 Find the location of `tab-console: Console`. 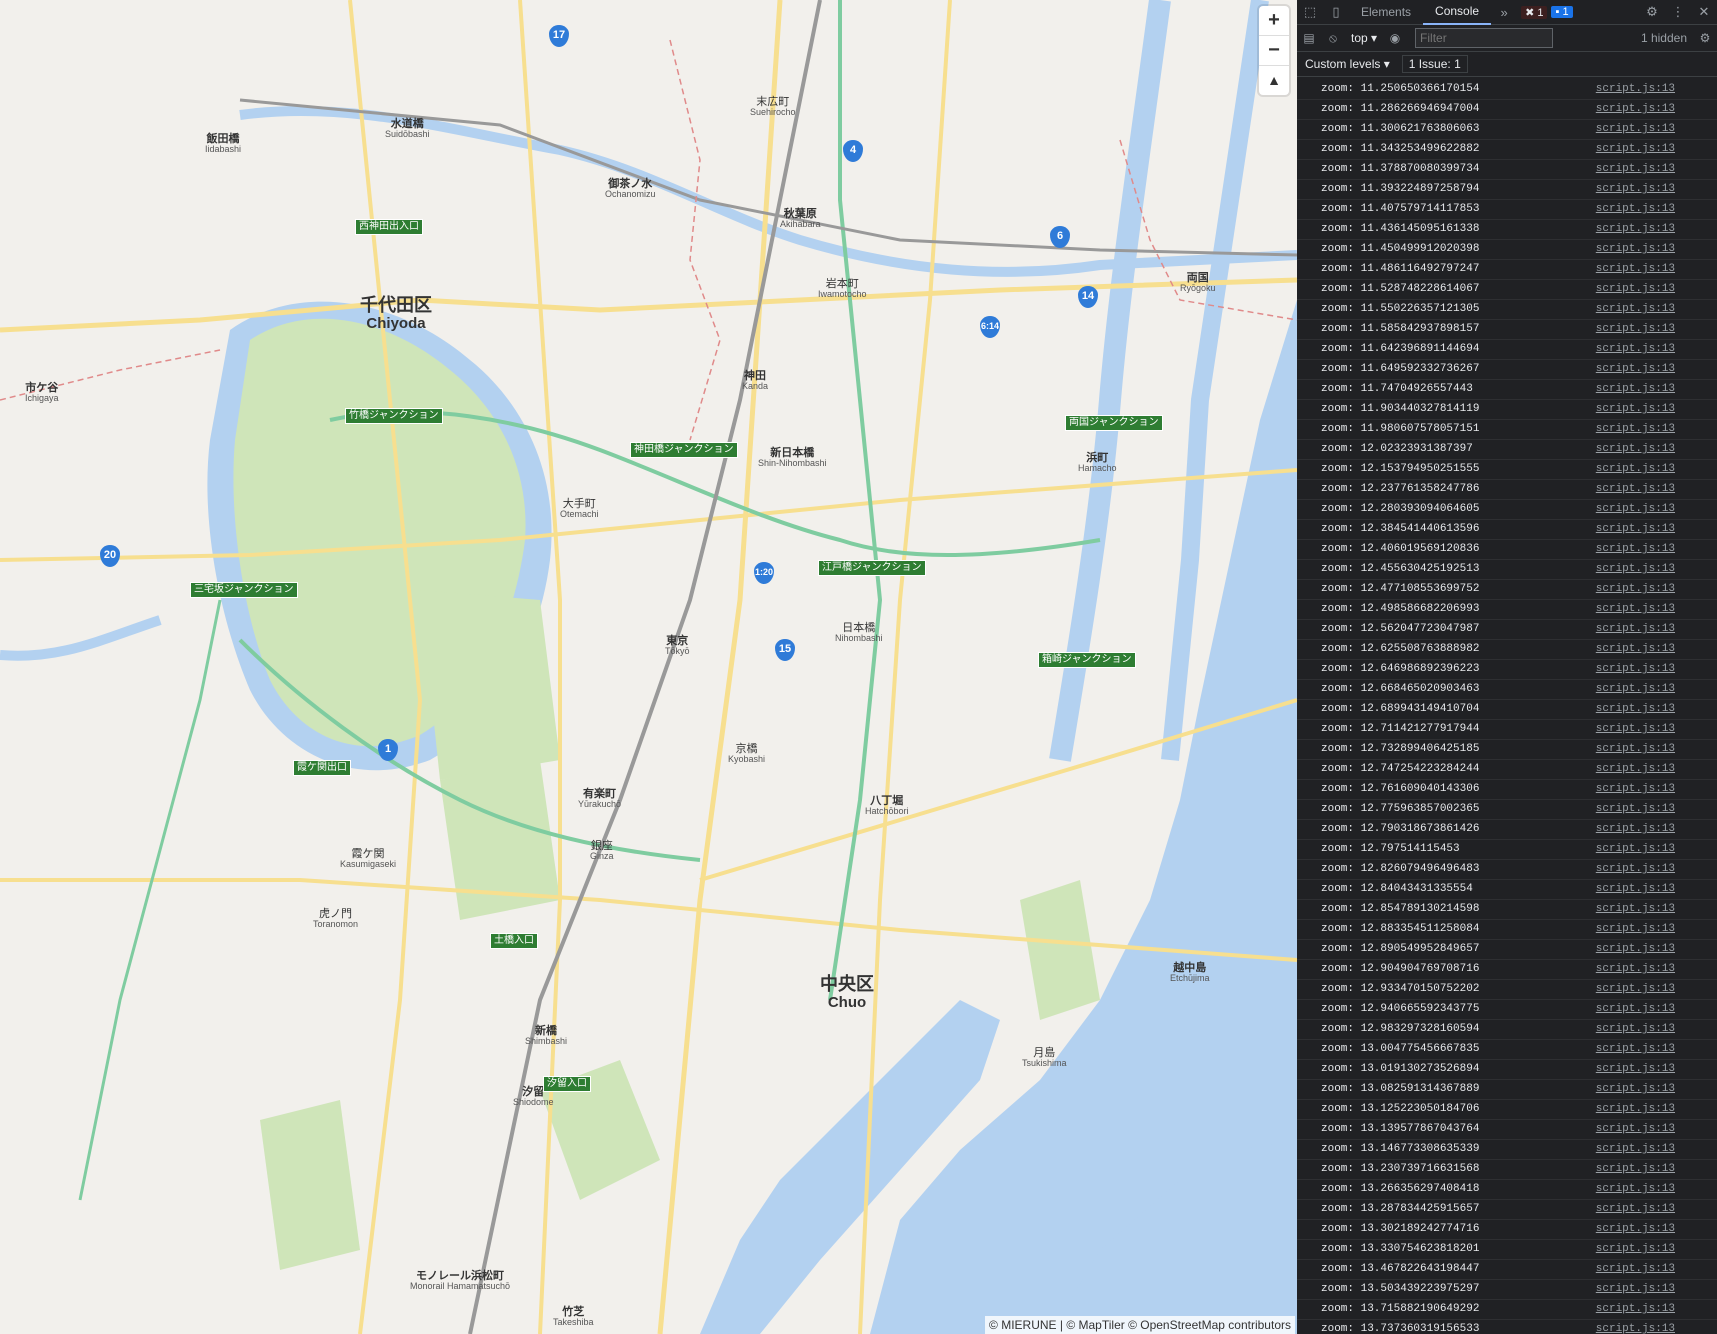

tab-console: Console is located at coordinates (1457, 12).